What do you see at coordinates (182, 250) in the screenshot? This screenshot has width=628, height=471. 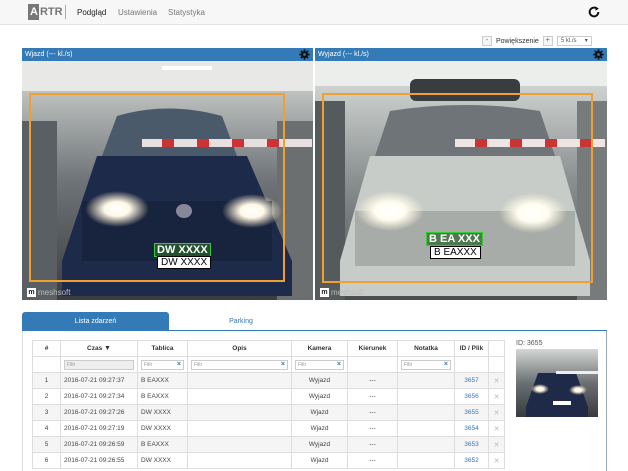 I see `detected-plate-box: DW XXXX` at bounding box center [182, 250].